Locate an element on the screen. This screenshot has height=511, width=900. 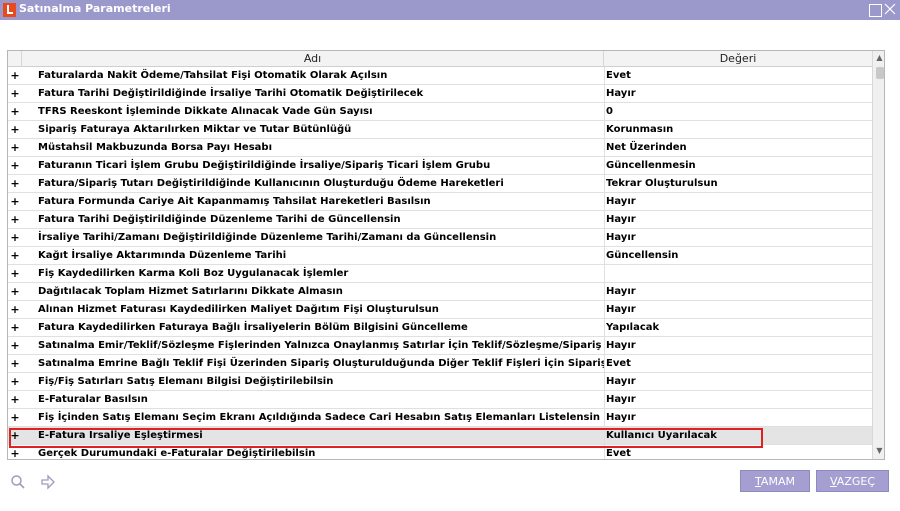
parameter-value: Korunmasın is located at coordinates (738, 130).